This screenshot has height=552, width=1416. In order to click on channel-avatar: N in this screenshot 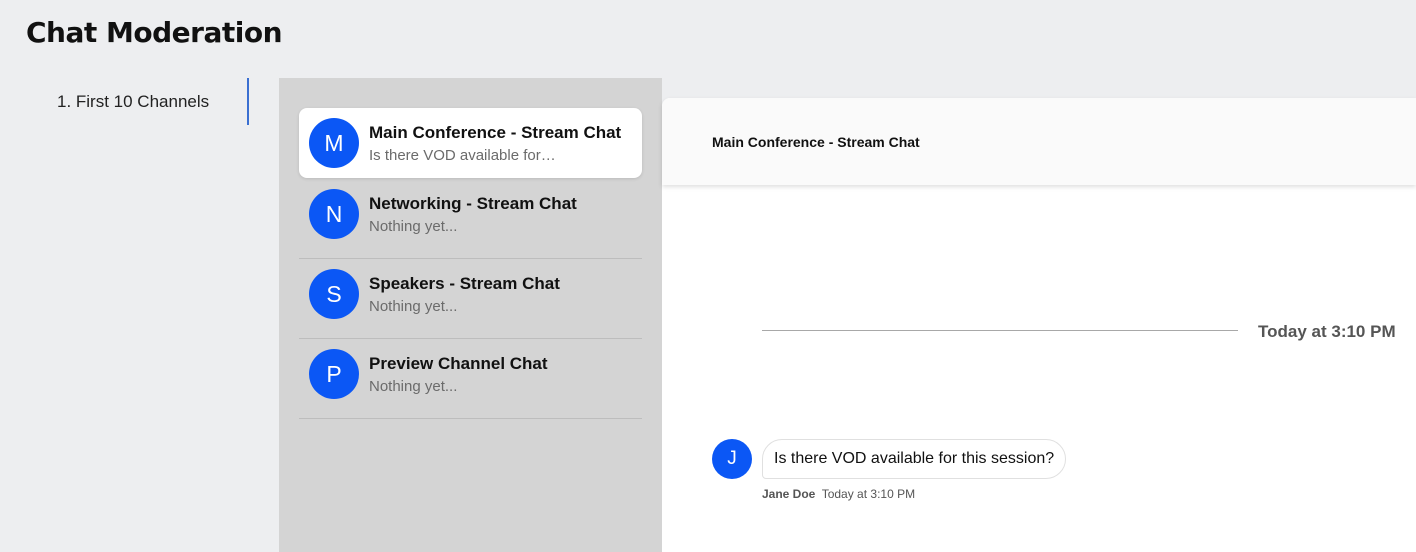, I will do `click(334, 214)`.